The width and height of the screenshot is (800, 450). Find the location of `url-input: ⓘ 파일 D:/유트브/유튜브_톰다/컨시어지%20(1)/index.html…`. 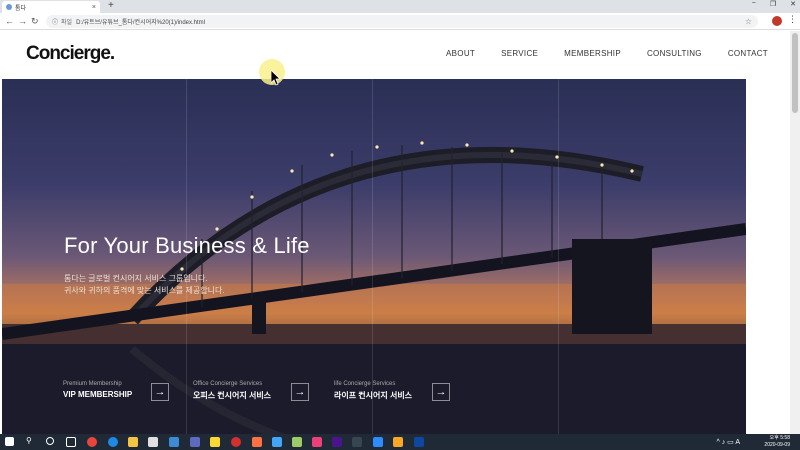

url-input: ⓘ 파일 D:/유트브/유튜브_톰다/컨시어지%20(1)/index.html… is located at coordinates (402, 21).